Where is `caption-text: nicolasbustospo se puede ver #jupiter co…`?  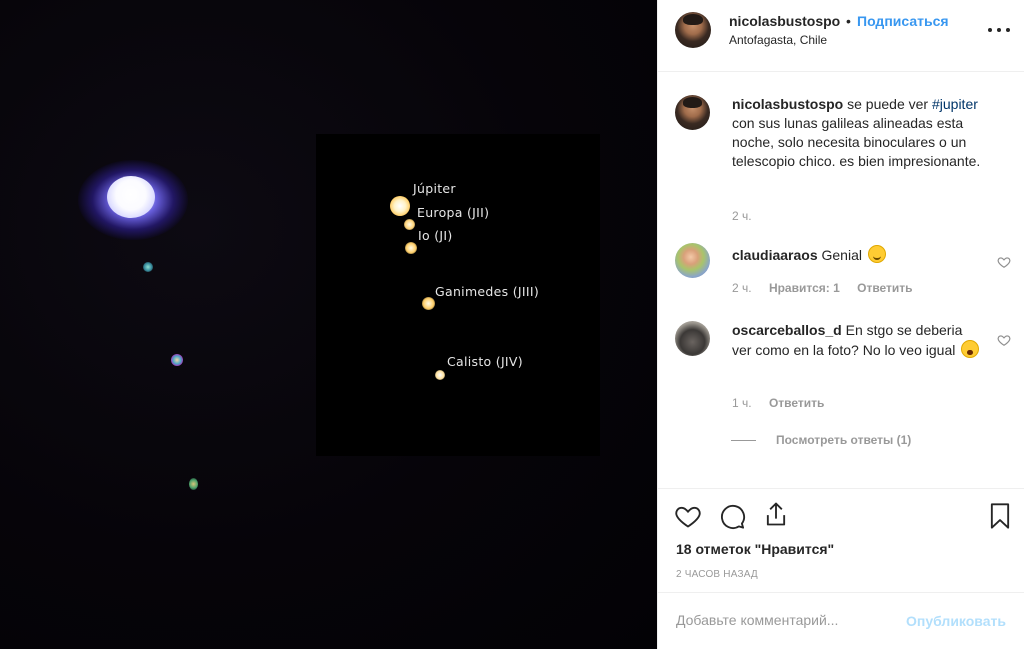
caption-text: nicolasbustospo se puede ver #jupiter co… is located at coordinates (867, 133).